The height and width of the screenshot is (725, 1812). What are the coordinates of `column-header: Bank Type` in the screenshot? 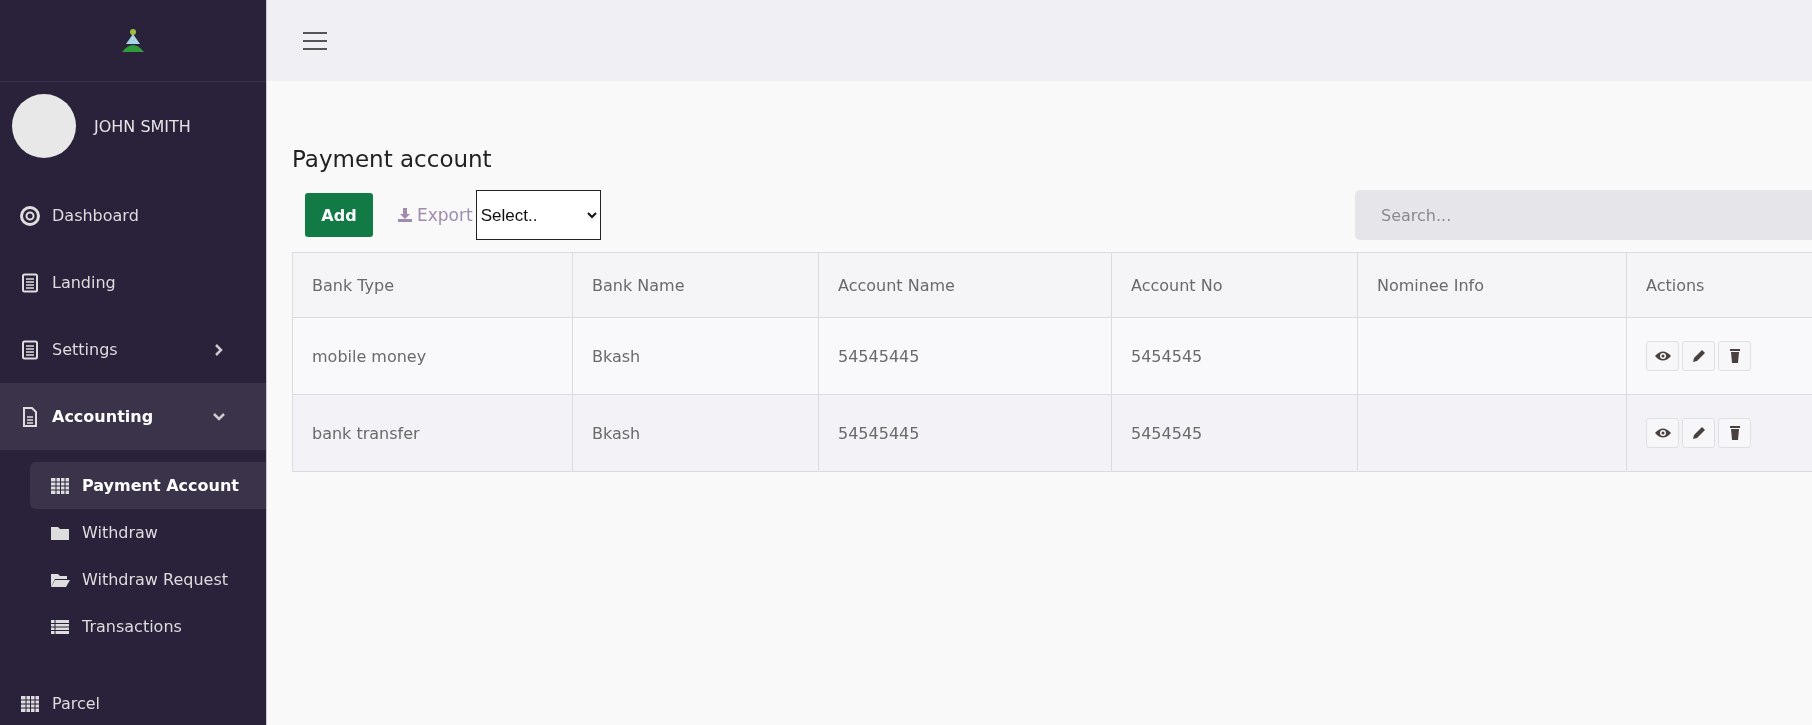 It's located at (432, 285).